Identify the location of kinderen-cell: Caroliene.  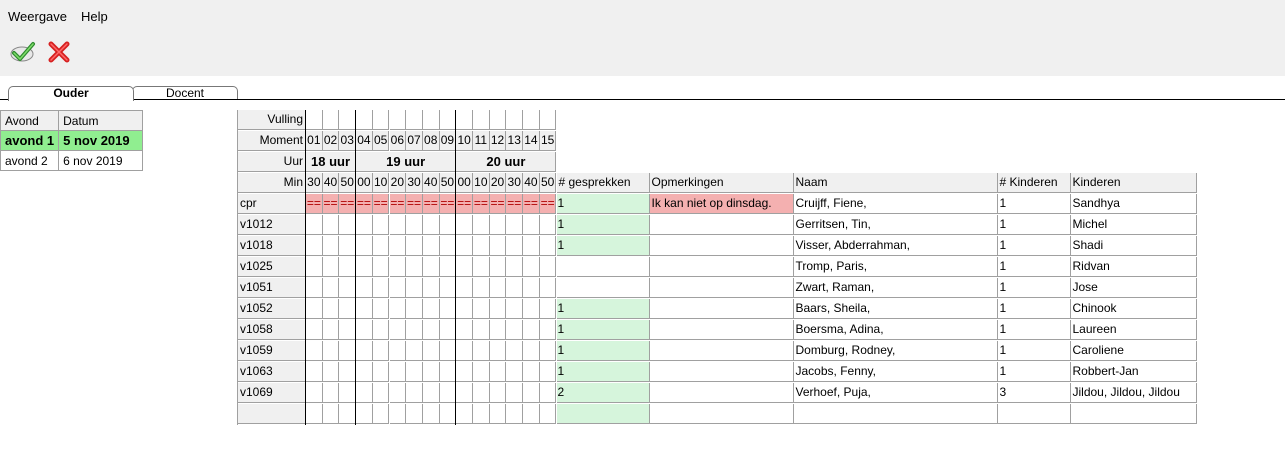
(1133, 351).